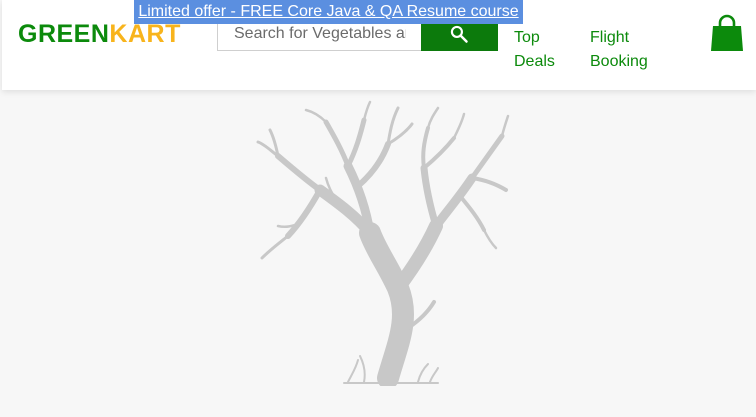 The image size is (756, 417). I want to click on shopping-bag-icon, so click(727, 32).